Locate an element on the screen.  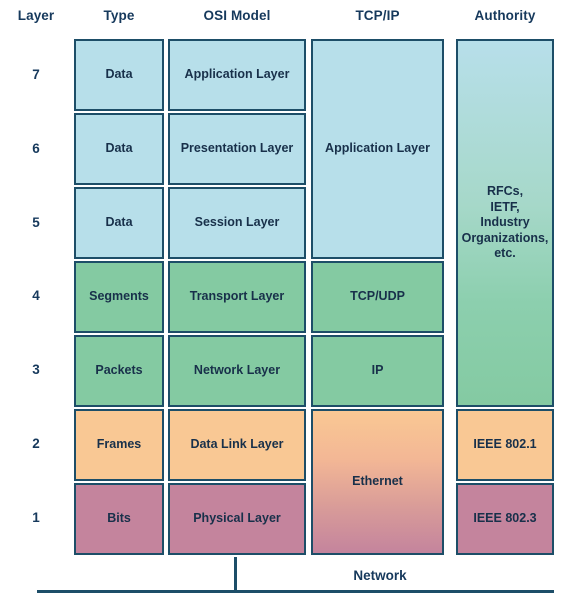
column-header-tcpip: TCP/IP is located at coordinates (377, 15).